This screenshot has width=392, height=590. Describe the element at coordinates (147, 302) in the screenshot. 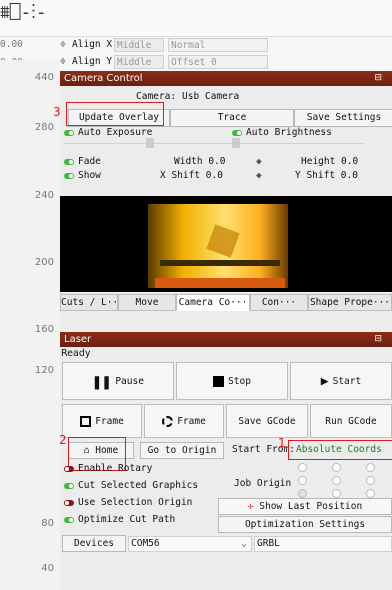

I see `tab-move: Move` at that location.